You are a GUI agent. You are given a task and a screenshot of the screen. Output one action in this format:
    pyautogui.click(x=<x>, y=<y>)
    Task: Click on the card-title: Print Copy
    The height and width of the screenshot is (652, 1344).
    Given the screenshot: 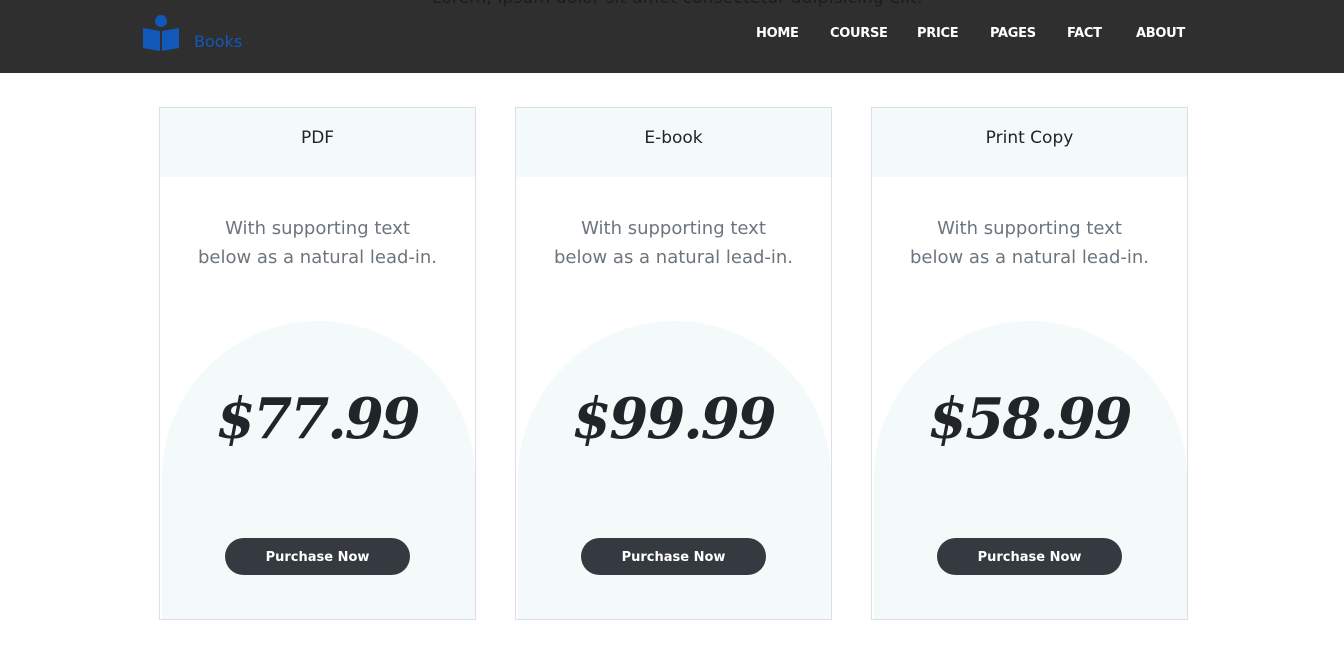 What is the action you would take?
    pyautogui.click(x=1029, y=138)
    